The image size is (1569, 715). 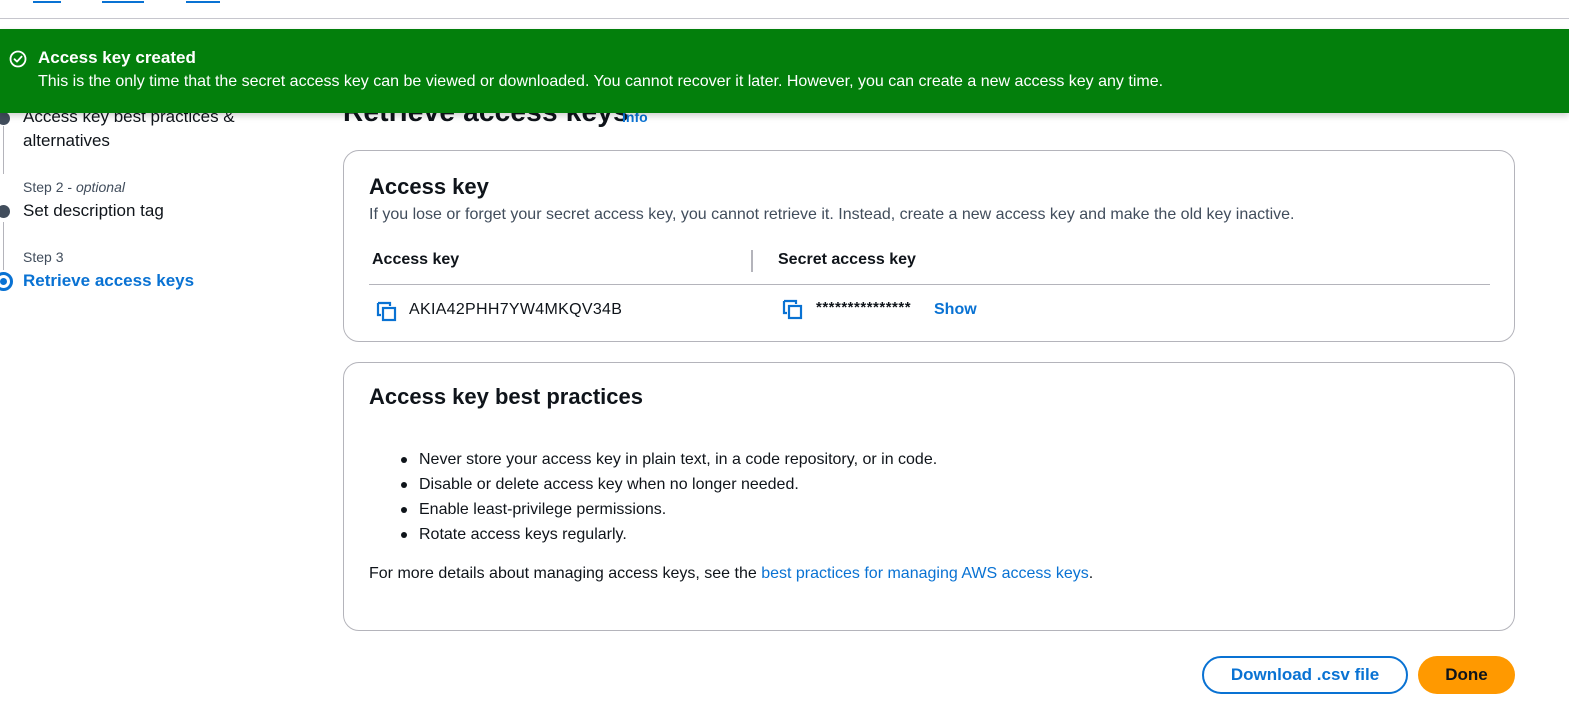 What do you see at coordinates (117, 57) in the screenshot?
I see `flash-title: Access key created` at bounding box center [117, 57].